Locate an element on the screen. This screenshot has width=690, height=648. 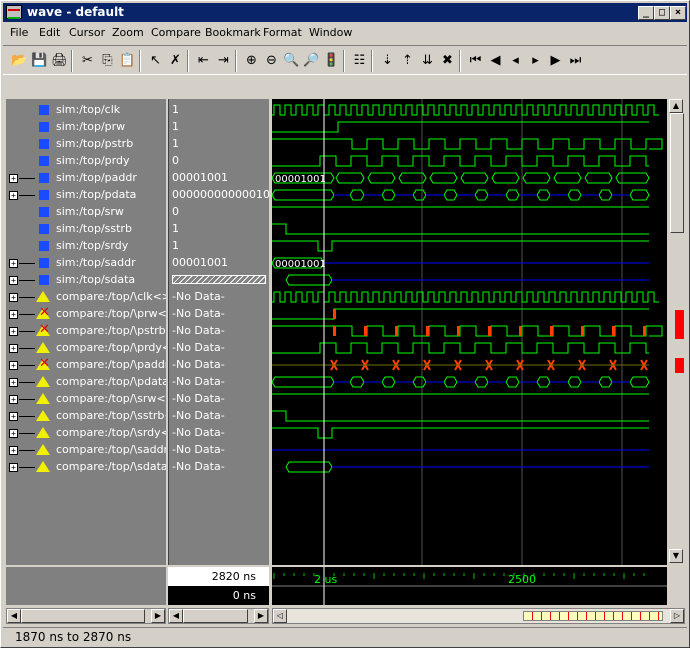
close-button: × is located at coordinates (678, 13).